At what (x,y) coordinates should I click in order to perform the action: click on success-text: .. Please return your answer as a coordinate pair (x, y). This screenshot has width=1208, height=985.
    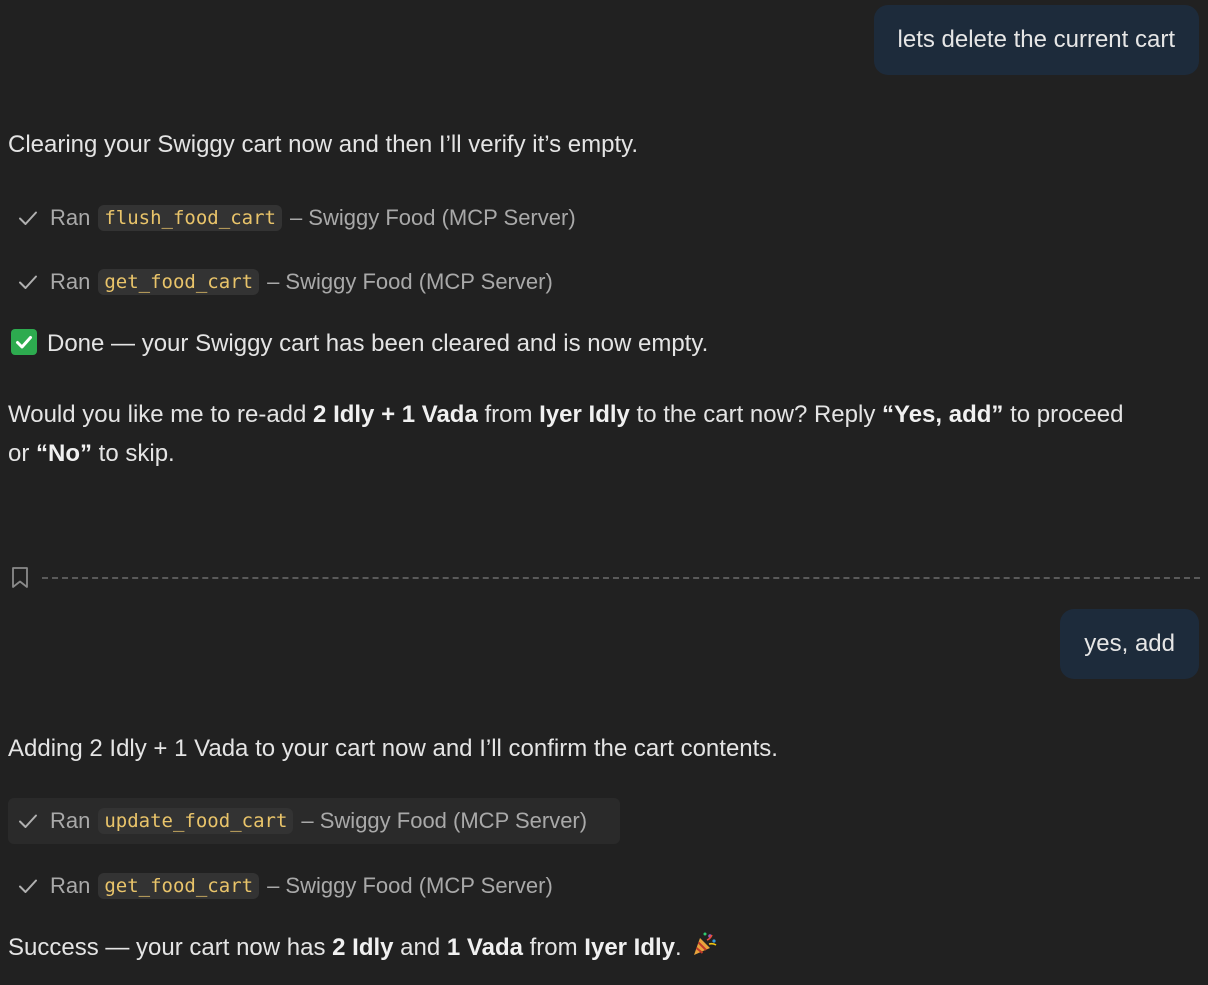
    Looking at the image, I should click on (678, 947).